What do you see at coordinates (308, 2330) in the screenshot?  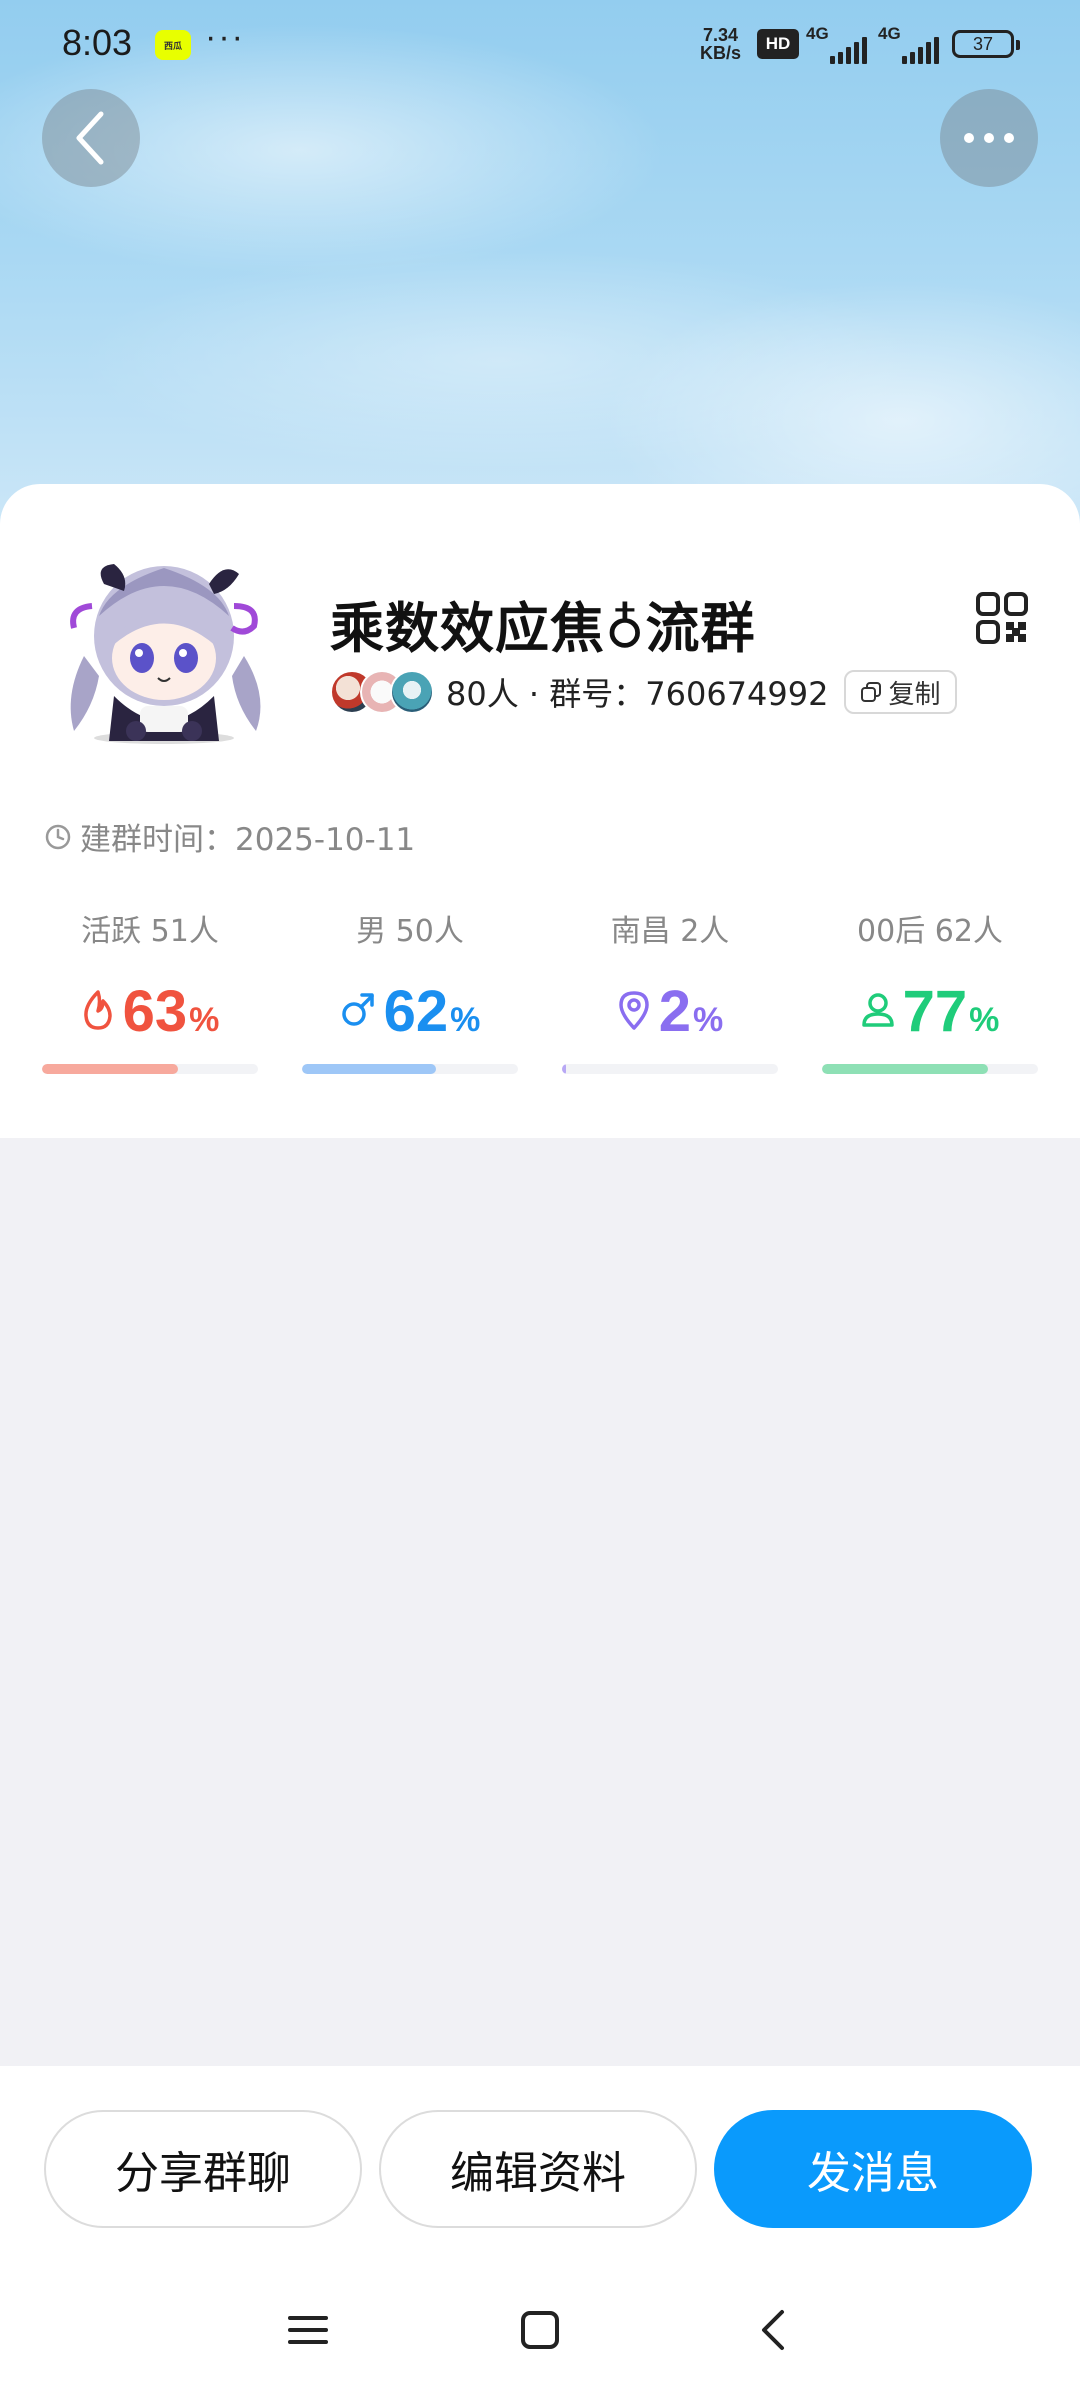 I see `menu-icon` at bounding box center [308, 2330].